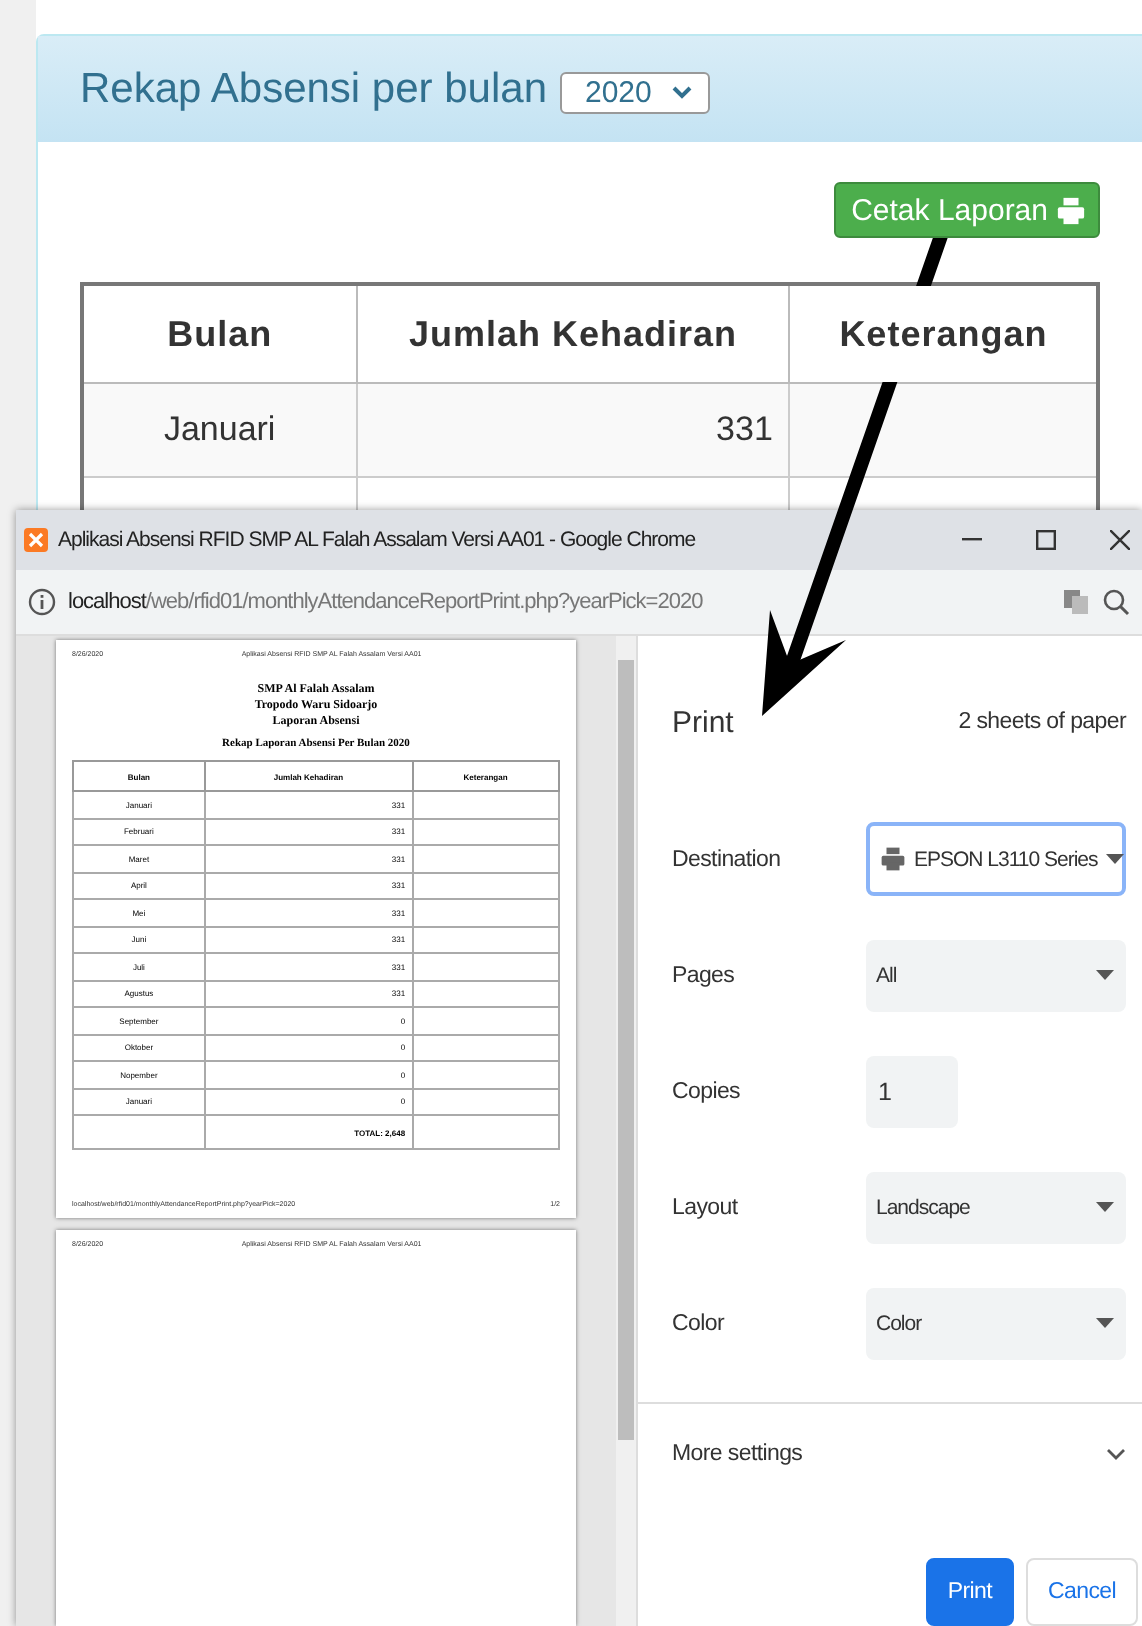 The height and width of the screenshot is (1626, 1142). What do you see at coordinates (573, 333) in the screenshot?
I see `column-header: Jumlah Kehadiran` at bounding box center [573, 333].